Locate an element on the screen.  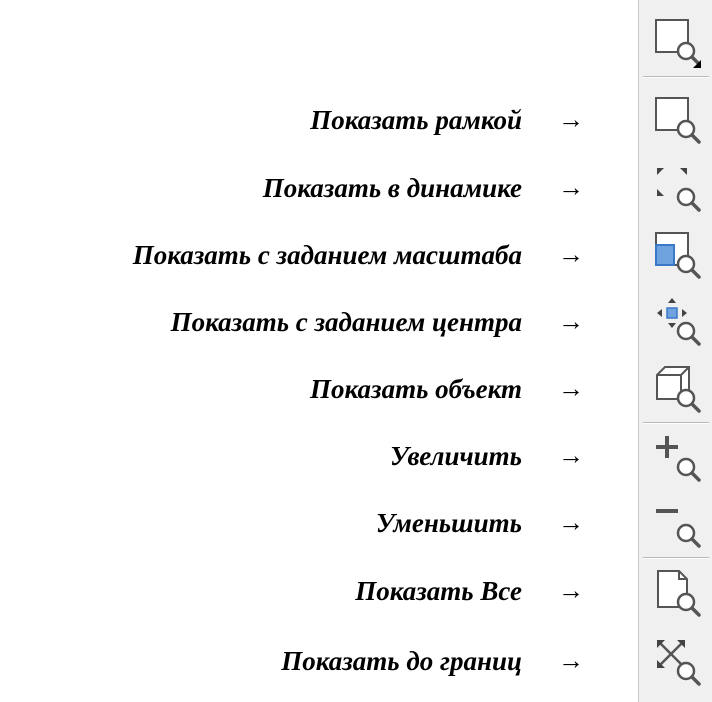
arrow-zoom-center: → is located at coordinates (571, 321).